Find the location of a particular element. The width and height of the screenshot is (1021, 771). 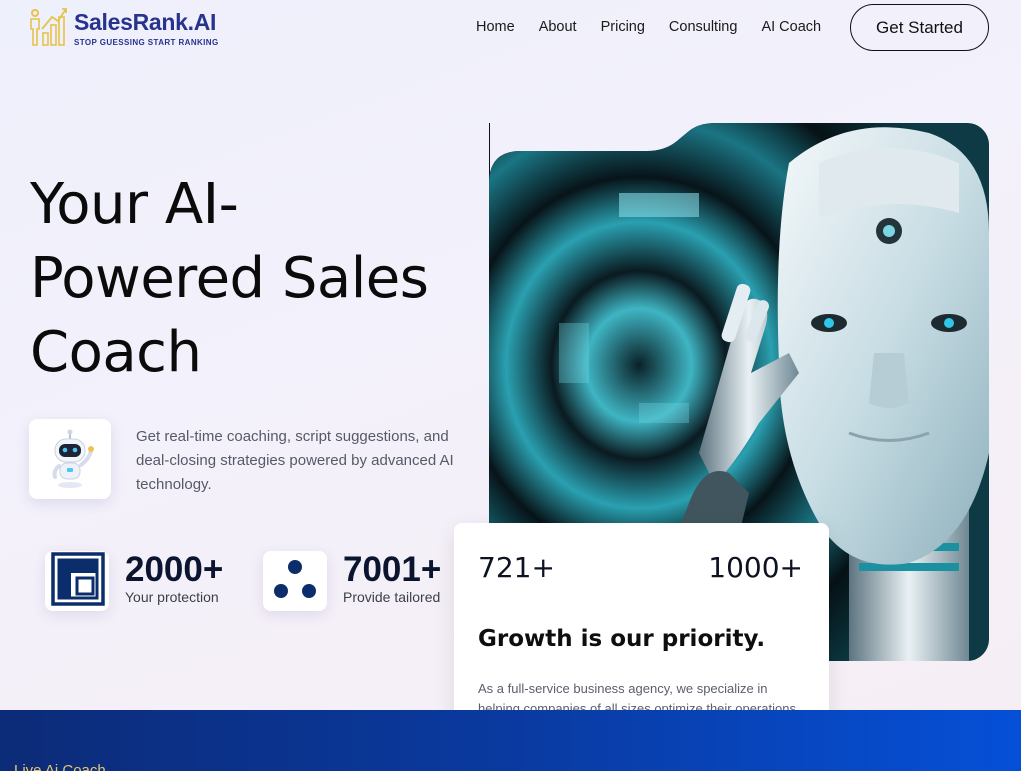

stat-value: 2000+ is located at coordinates (174, 569).